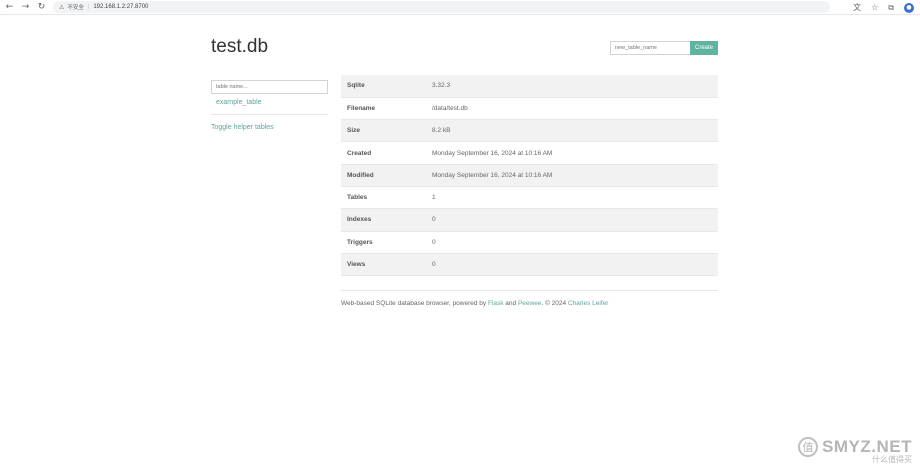  I want to click on table-row: Triggers 0, so click(529, 242).